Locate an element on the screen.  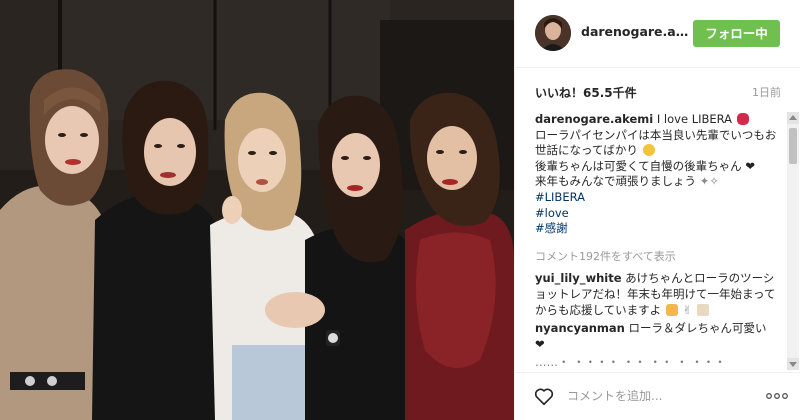
chevron-down-icon is located at coordinates (793, 364).